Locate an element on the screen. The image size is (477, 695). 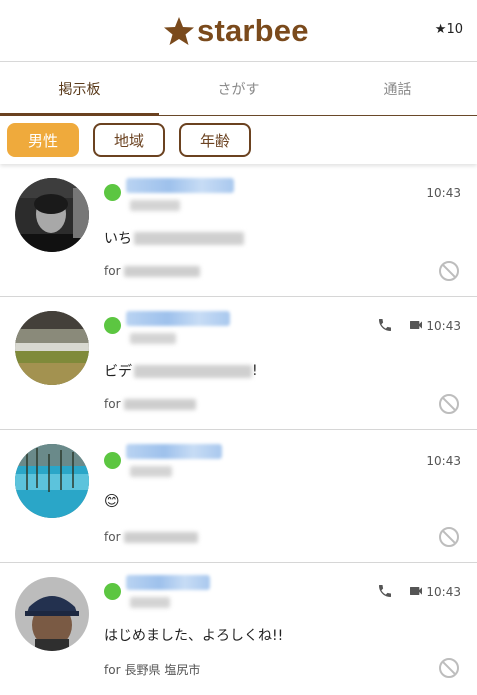
message-text: いち is located at coordinates (118, 239).